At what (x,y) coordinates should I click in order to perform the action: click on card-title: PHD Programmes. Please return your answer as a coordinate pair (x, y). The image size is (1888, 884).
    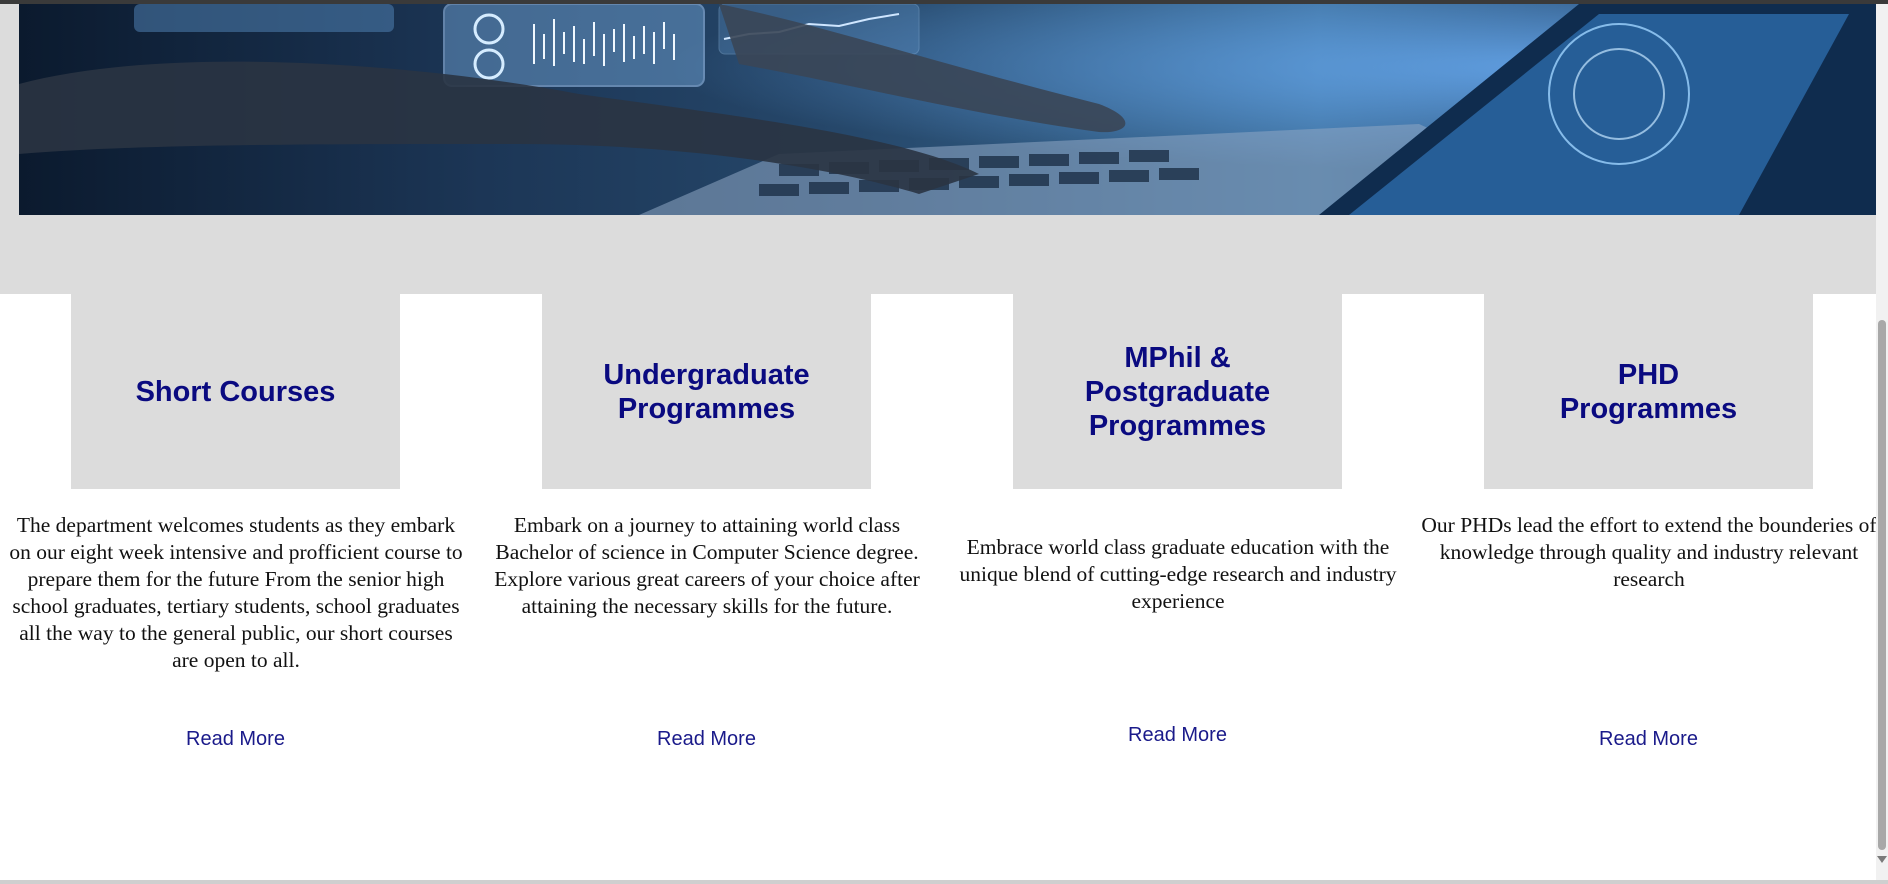
    Looking at the image, I should click on (1648, 391).